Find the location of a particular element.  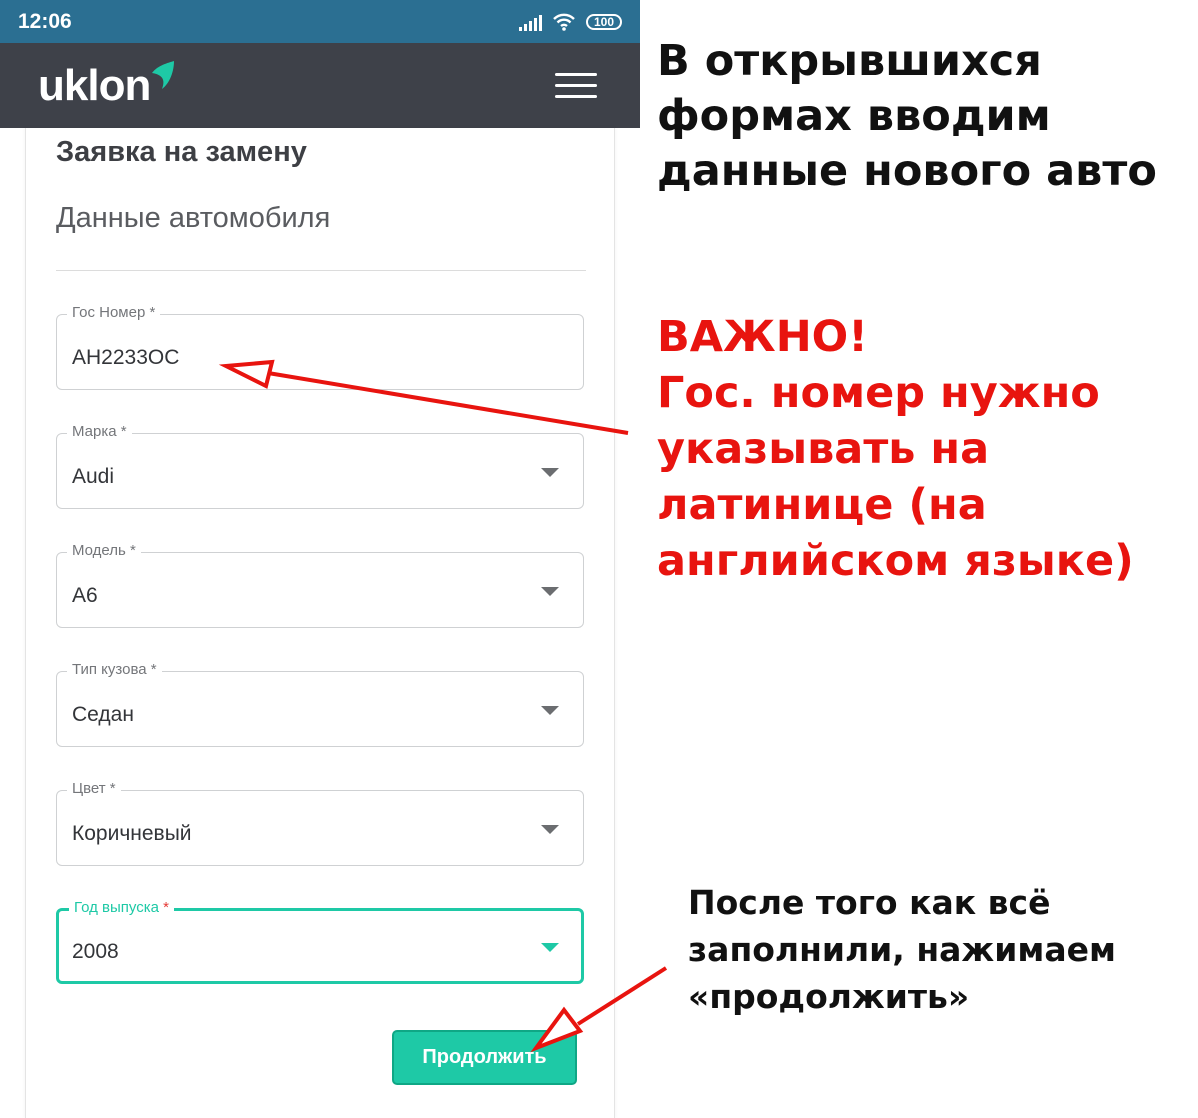

field-label: Цвет * is located at coordinates (94, 788).